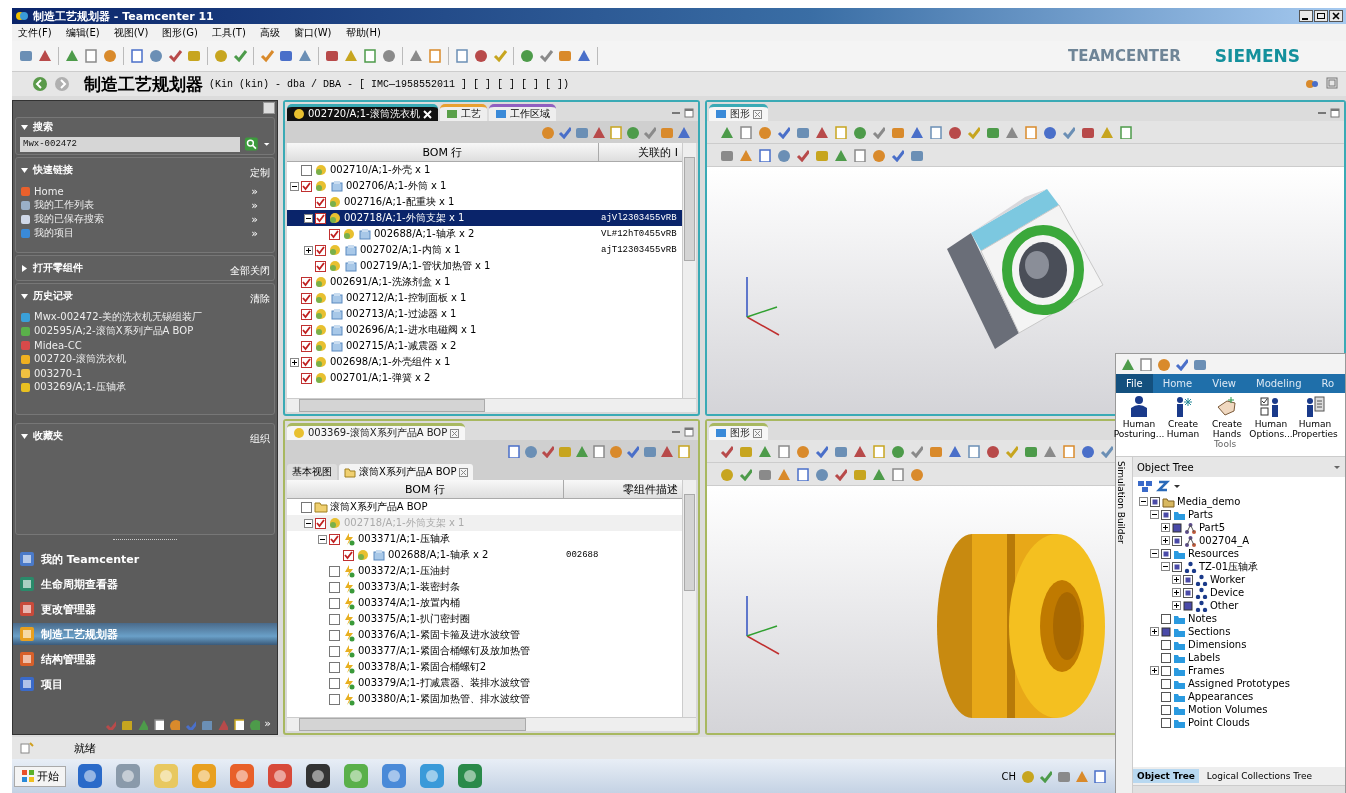 Image resolution: width=1346 pixels, height=793 pixels. Describe the element at coordinates (79, 634) in the screenshot. I see `application-label: 制造工艺规划器` at that location.